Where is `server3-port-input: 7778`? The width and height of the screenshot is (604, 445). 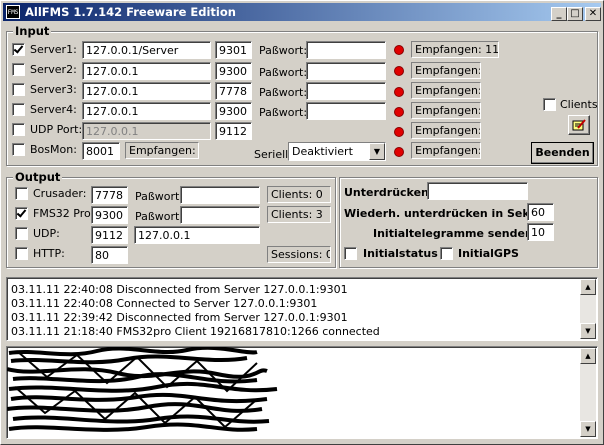
server3-port-input: 7778 is located at coordinates (233, 91).